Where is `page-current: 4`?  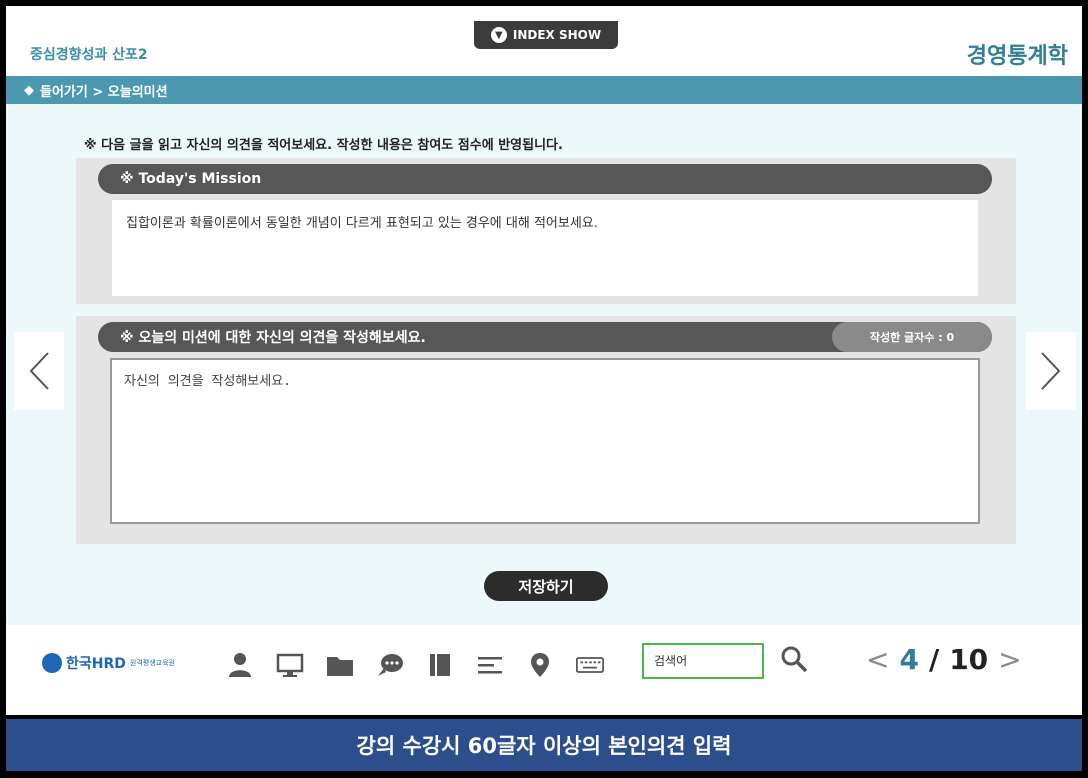
page-current: 4 is located at coordinates (909, 659).